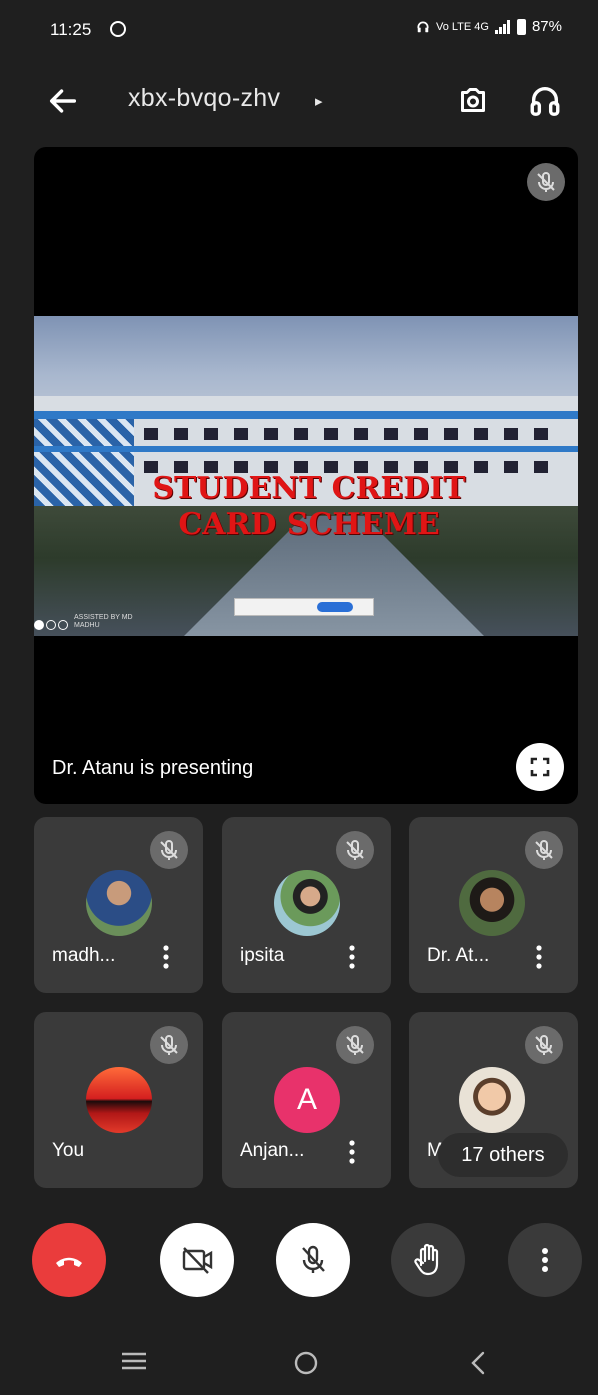  Describe the element at coordinates (423, 26) in the screenshot. I see `headphones-status-icon` at that location.